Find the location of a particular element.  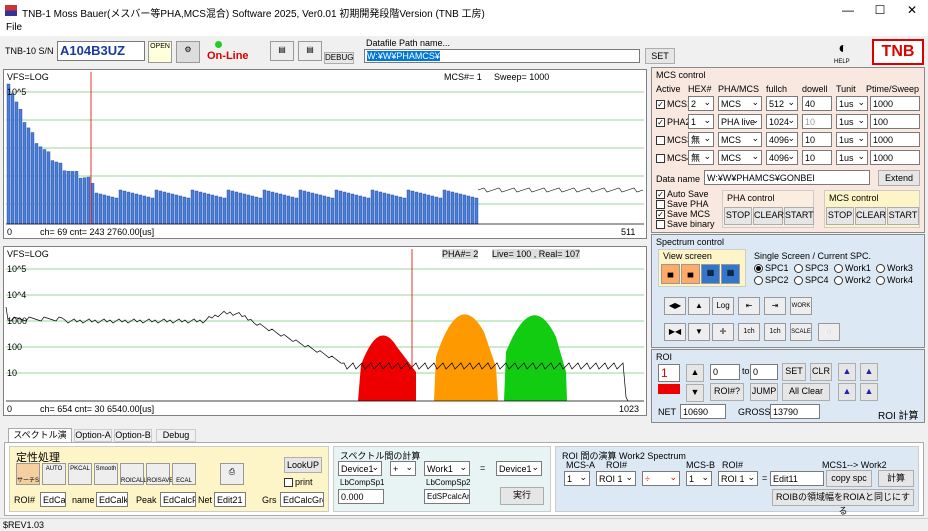

view-all-icon: ▦ is located at coordinates (730, 274).